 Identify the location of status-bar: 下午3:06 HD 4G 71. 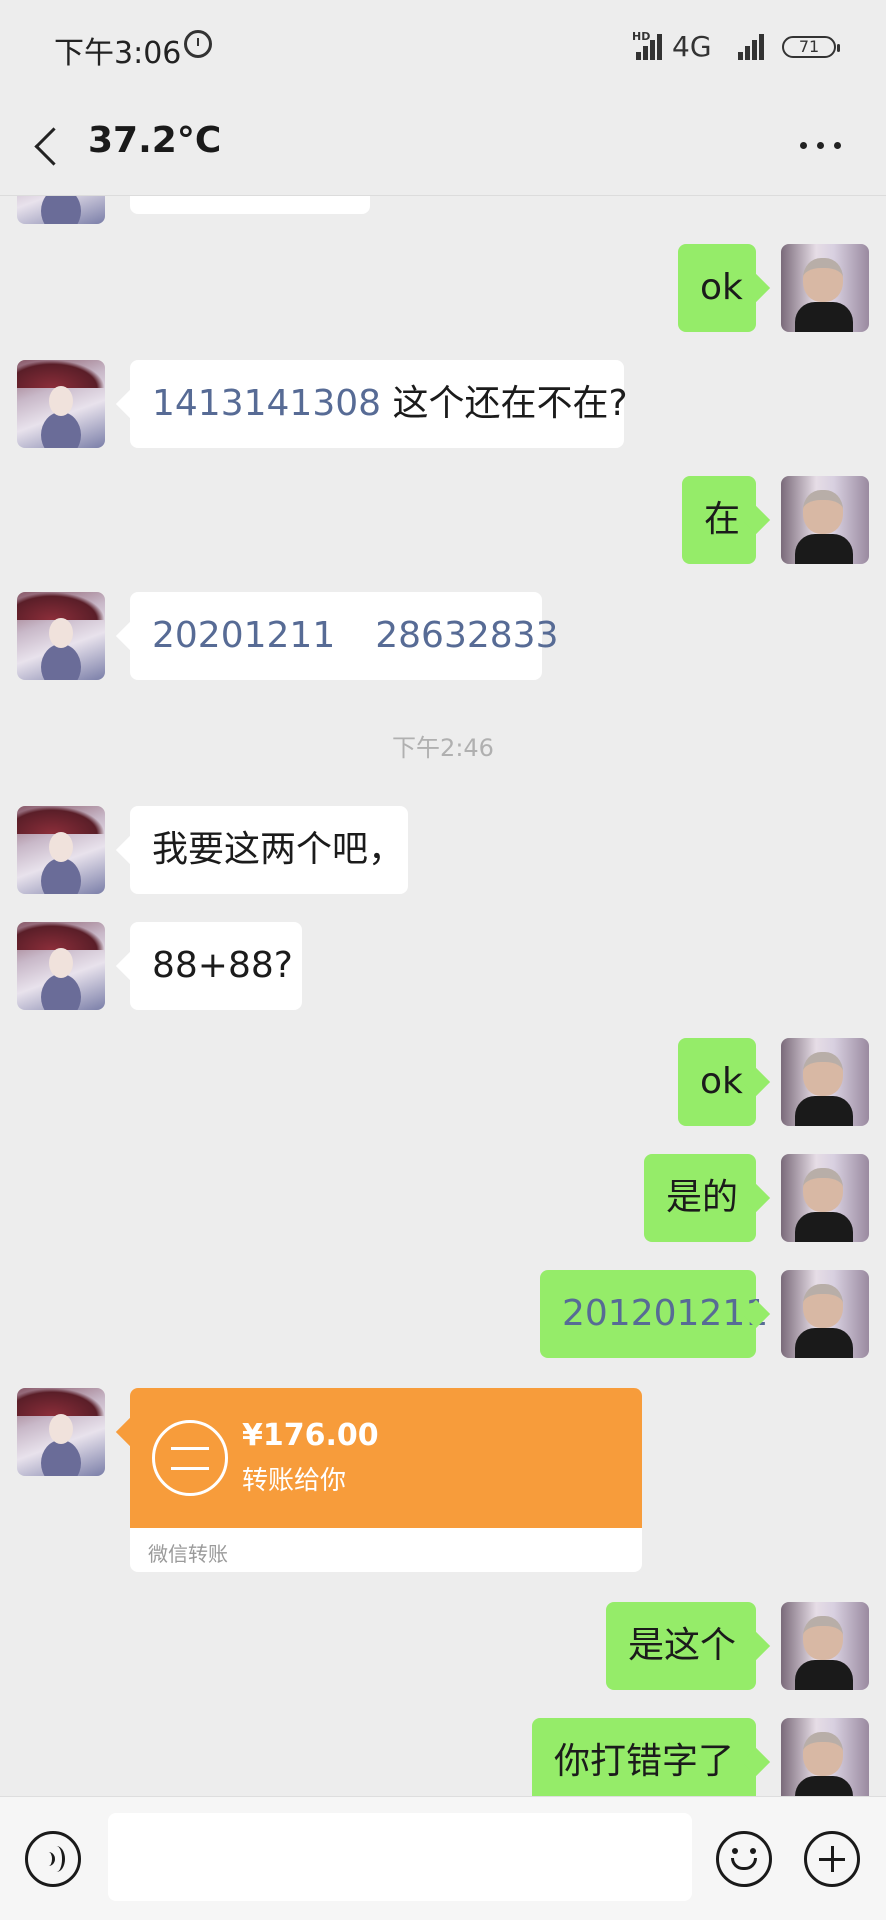
(443, 48).